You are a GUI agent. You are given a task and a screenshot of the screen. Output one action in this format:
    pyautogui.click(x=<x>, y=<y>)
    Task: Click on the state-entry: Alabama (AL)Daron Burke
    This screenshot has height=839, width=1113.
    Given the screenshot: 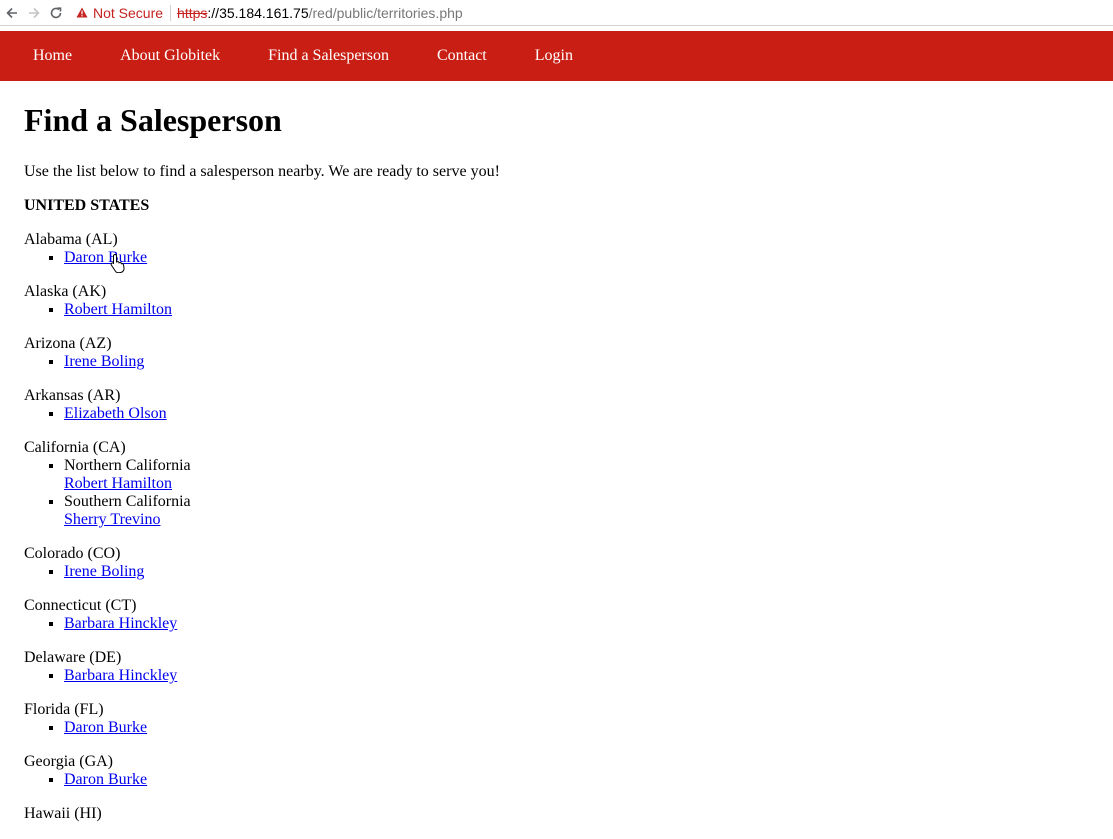 What is the action you would take?
    pyautogui.click(x=568, y=249)
    